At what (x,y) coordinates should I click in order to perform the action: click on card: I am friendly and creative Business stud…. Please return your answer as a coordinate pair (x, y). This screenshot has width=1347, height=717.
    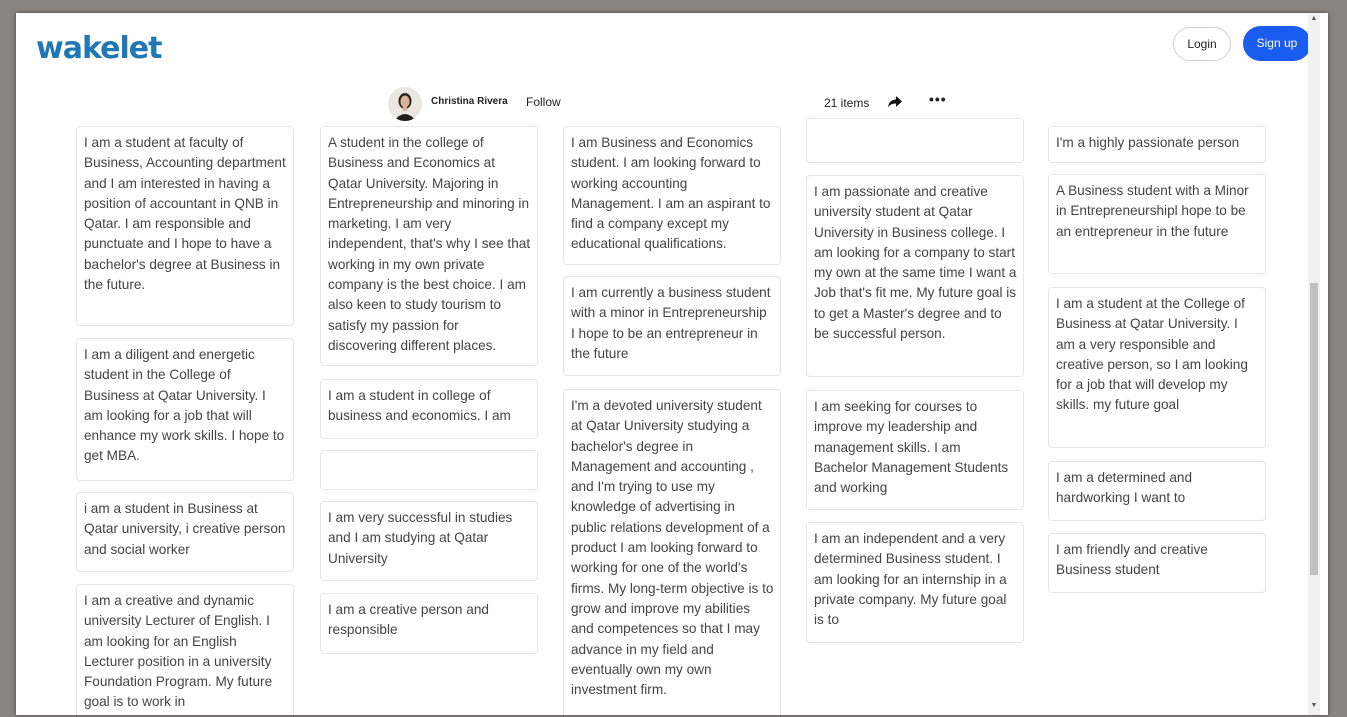
    Looking at the image, I should click on (1157, 563).